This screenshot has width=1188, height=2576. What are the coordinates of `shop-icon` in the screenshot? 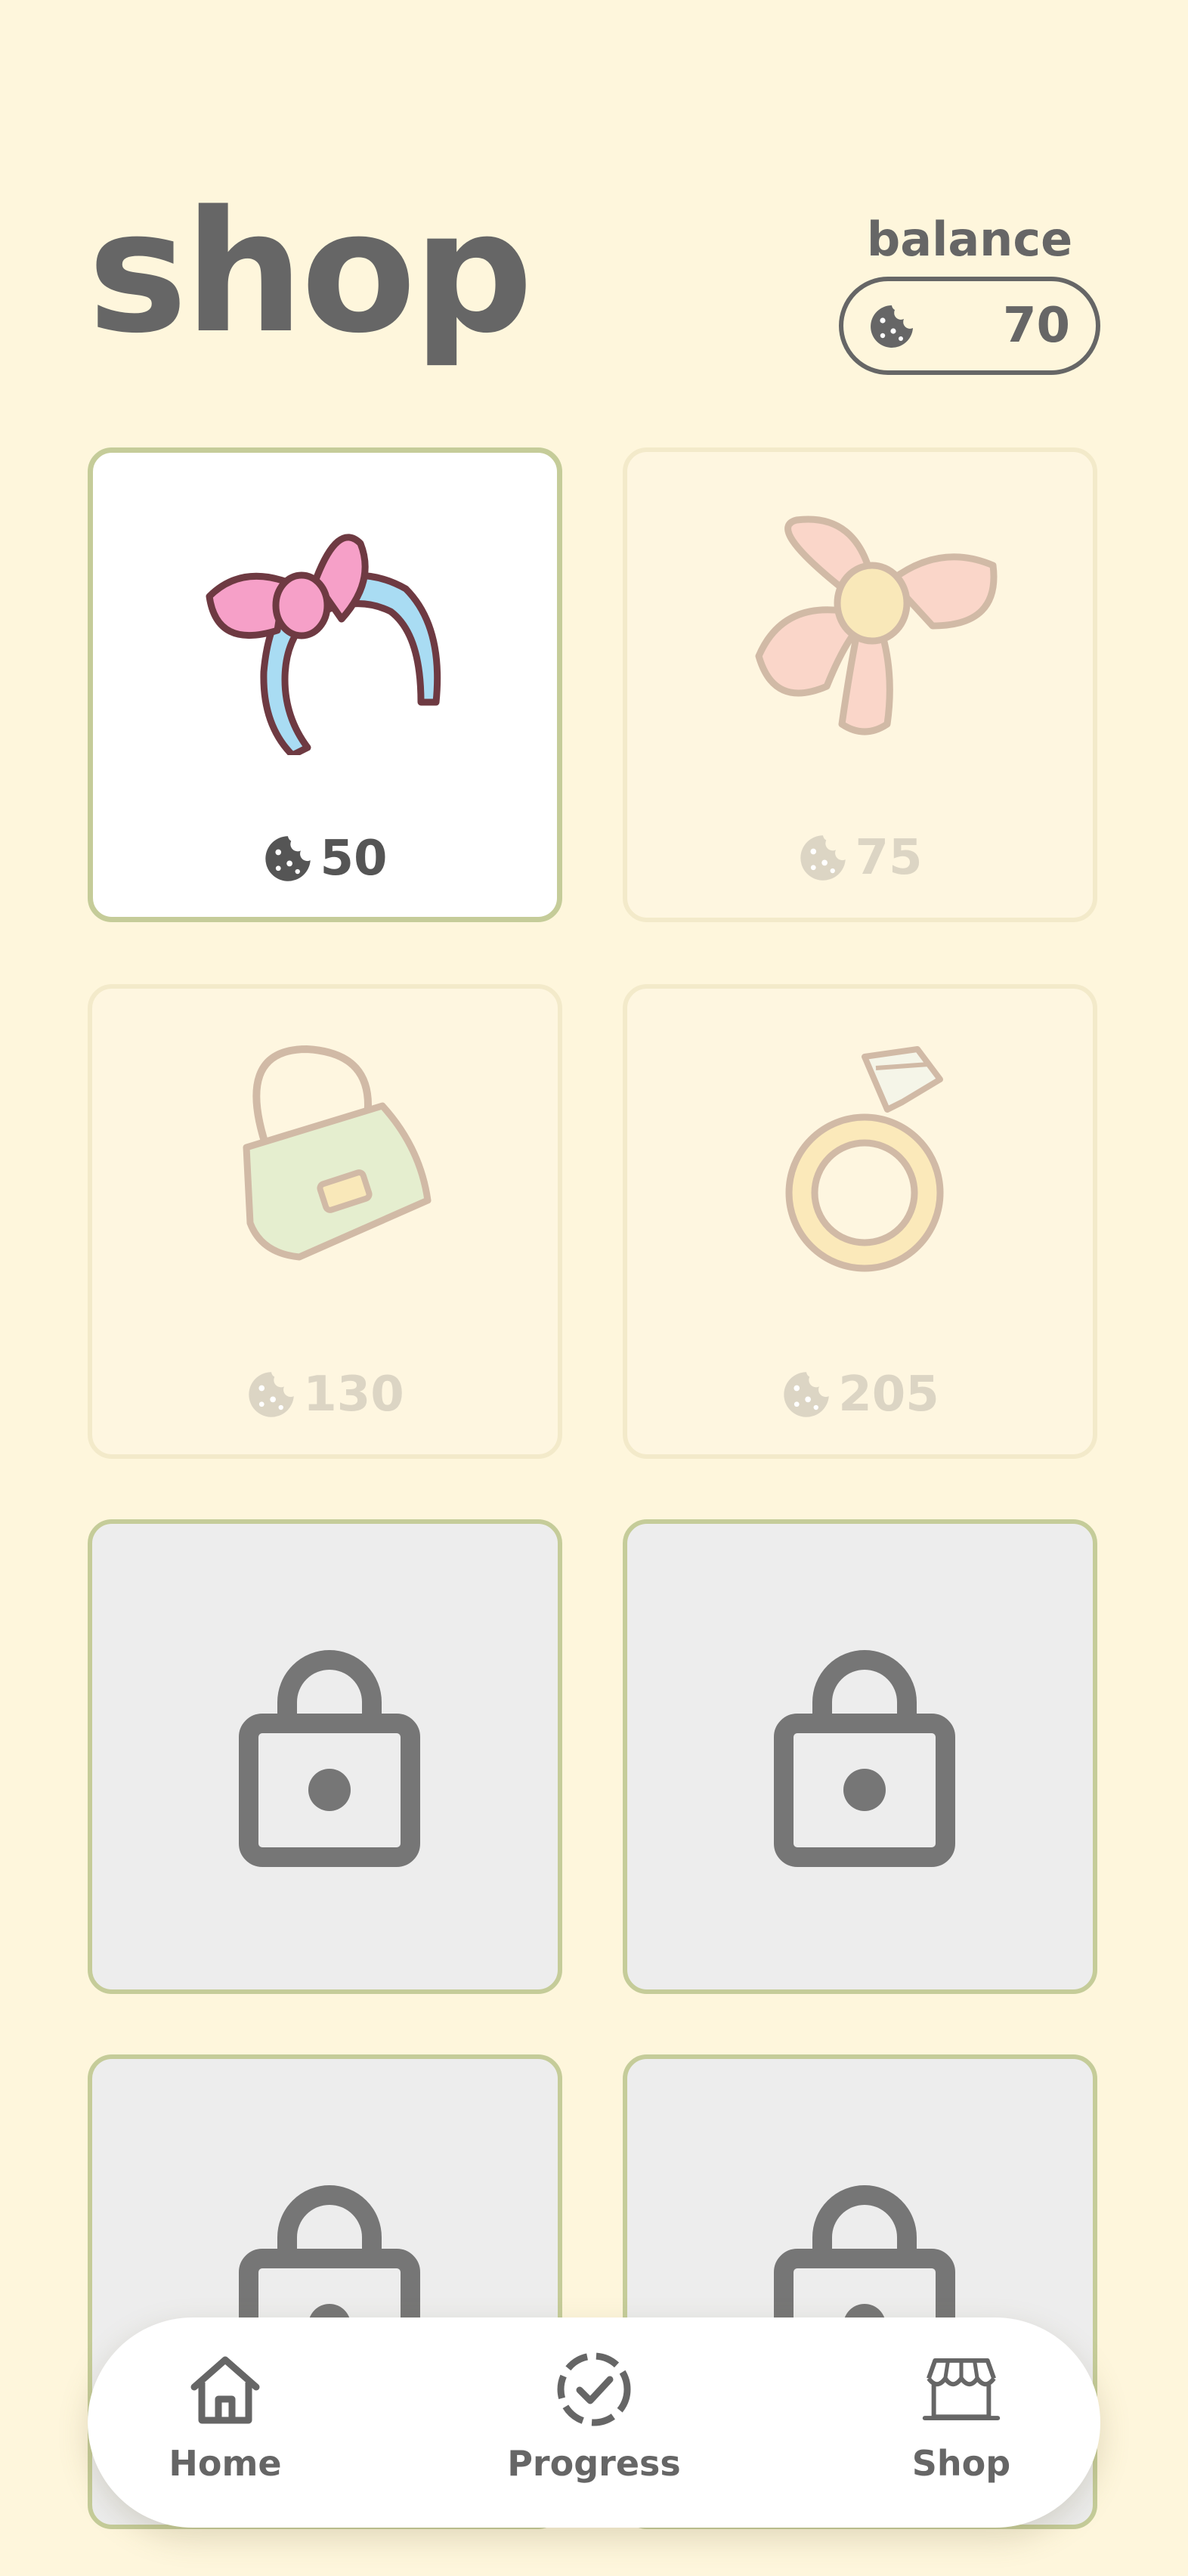 It's located at (962, 2389).